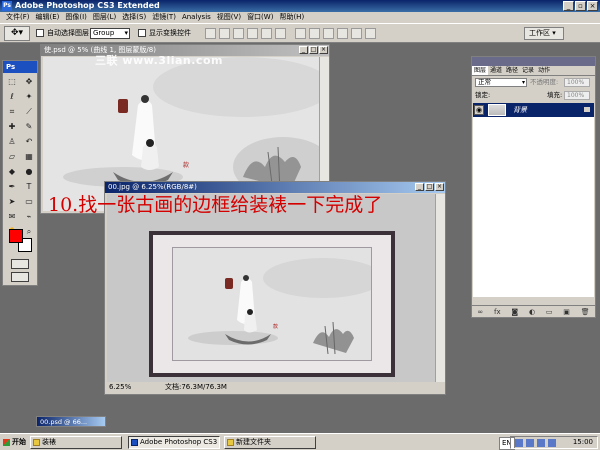 The width and height of the screenshot is (600, 450). I want to click on healing-brush-tool-icon: ✚, so click(12, 127).